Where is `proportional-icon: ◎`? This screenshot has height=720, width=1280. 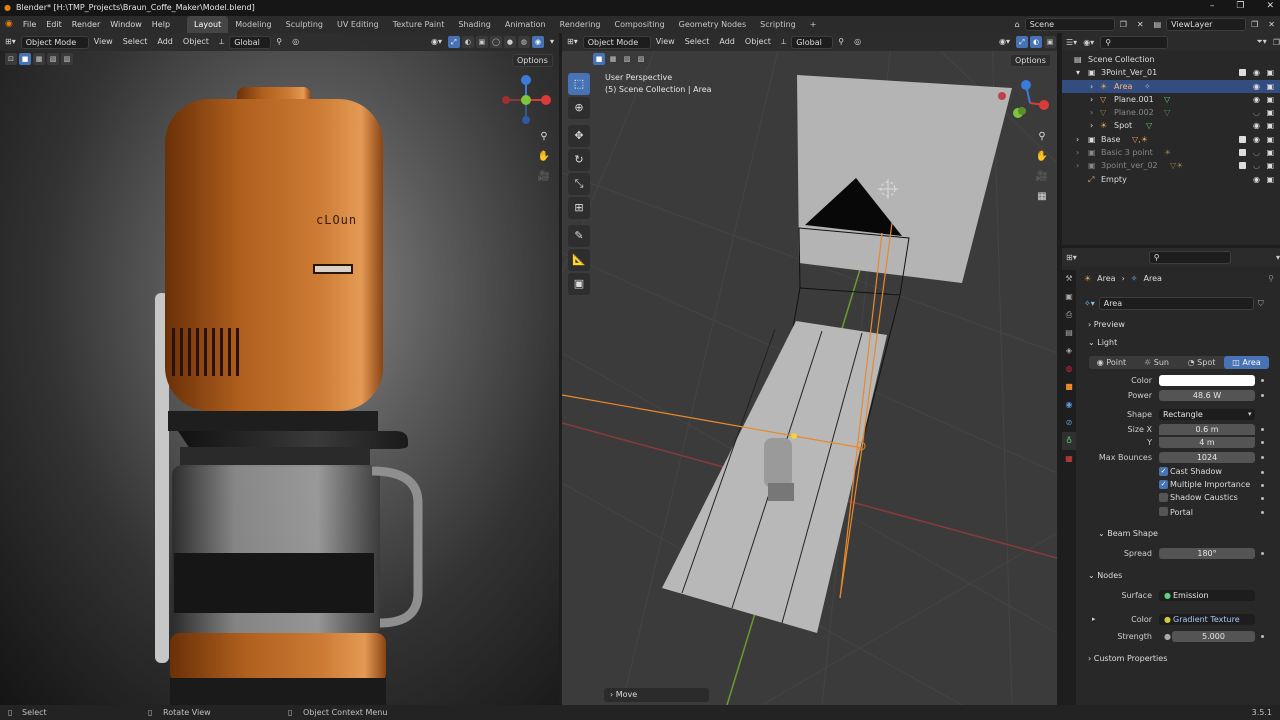
proportional-icon: ◎ is located at coordinates (295, 42).